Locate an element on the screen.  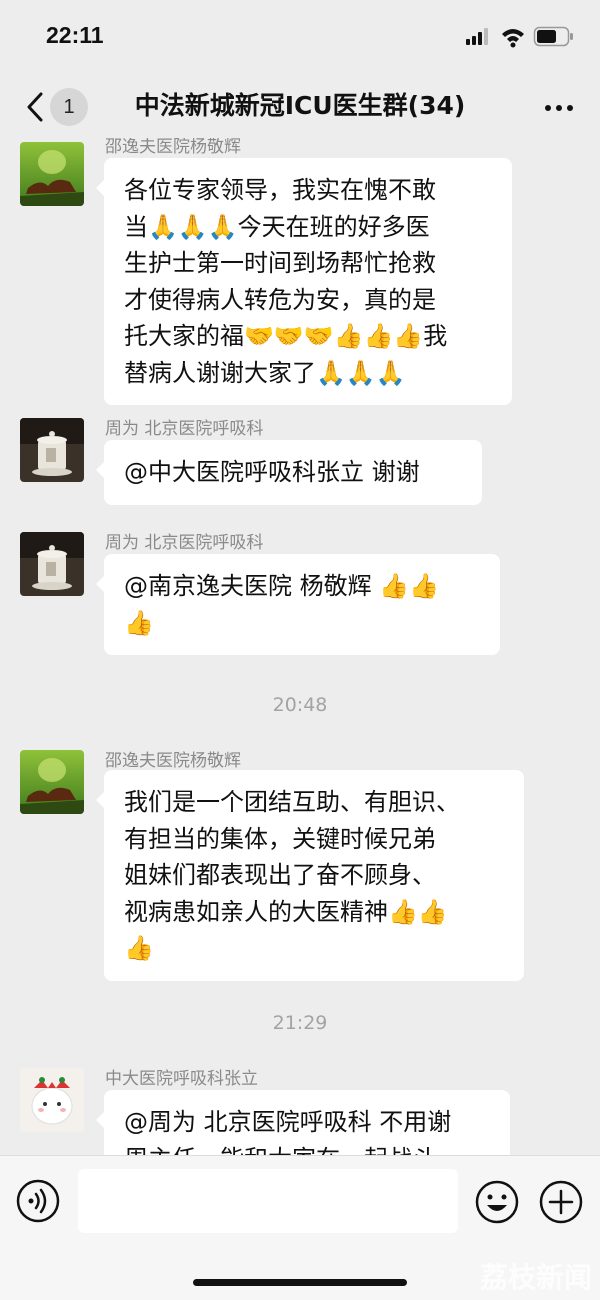
message-bubble: @南京逸夫医院 杨敬辉 👍👍 👍 is located at coordinates (298, 604).